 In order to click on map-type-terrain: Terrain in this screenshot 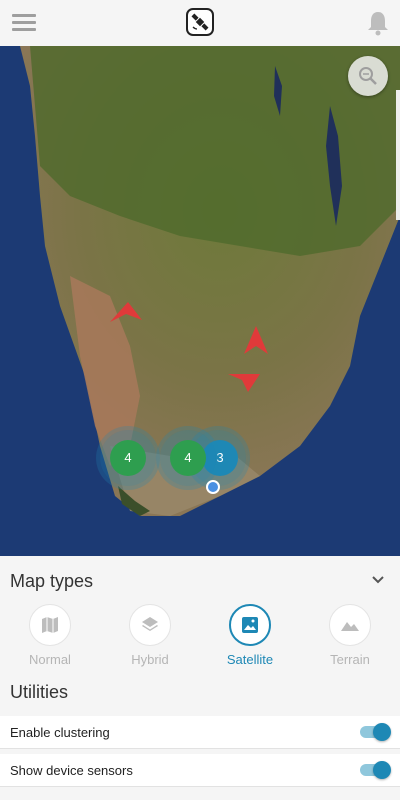, I will do `click(350, 637)`.